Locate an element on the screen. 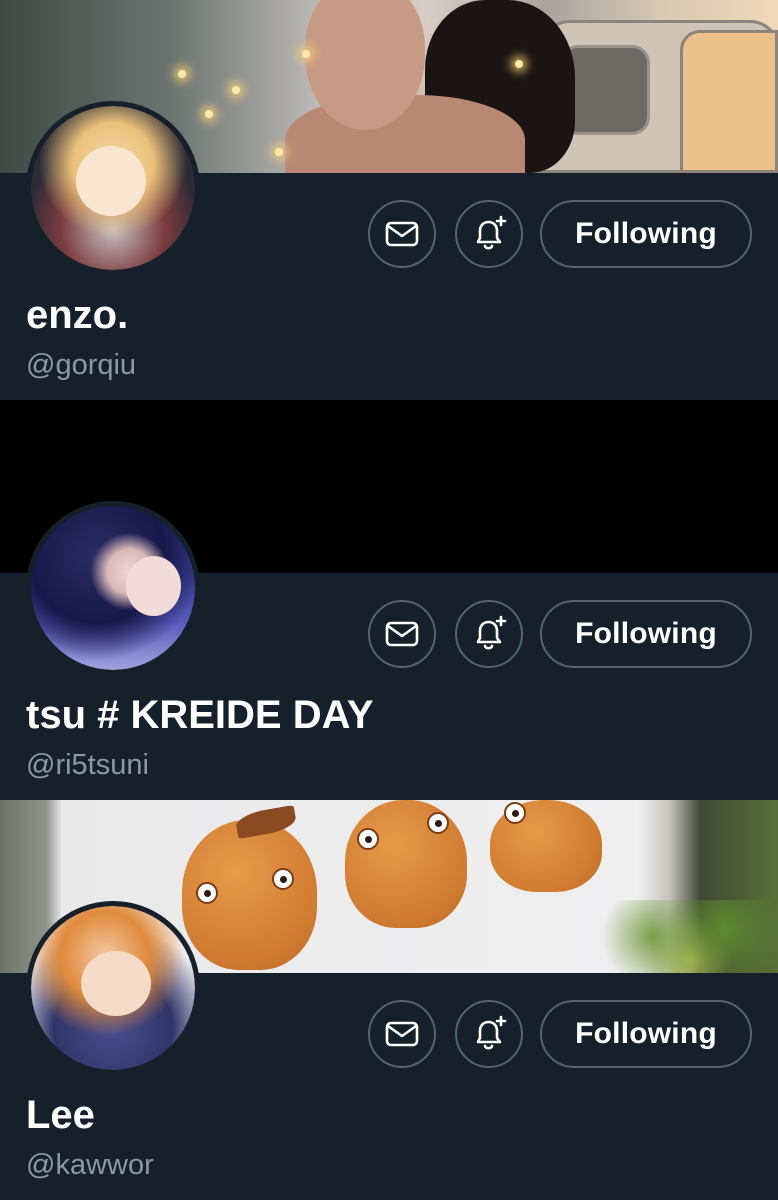 The image size is (778, 1200). display-name: tsu # KREIDE DAY is located at coordinates (200, 715).